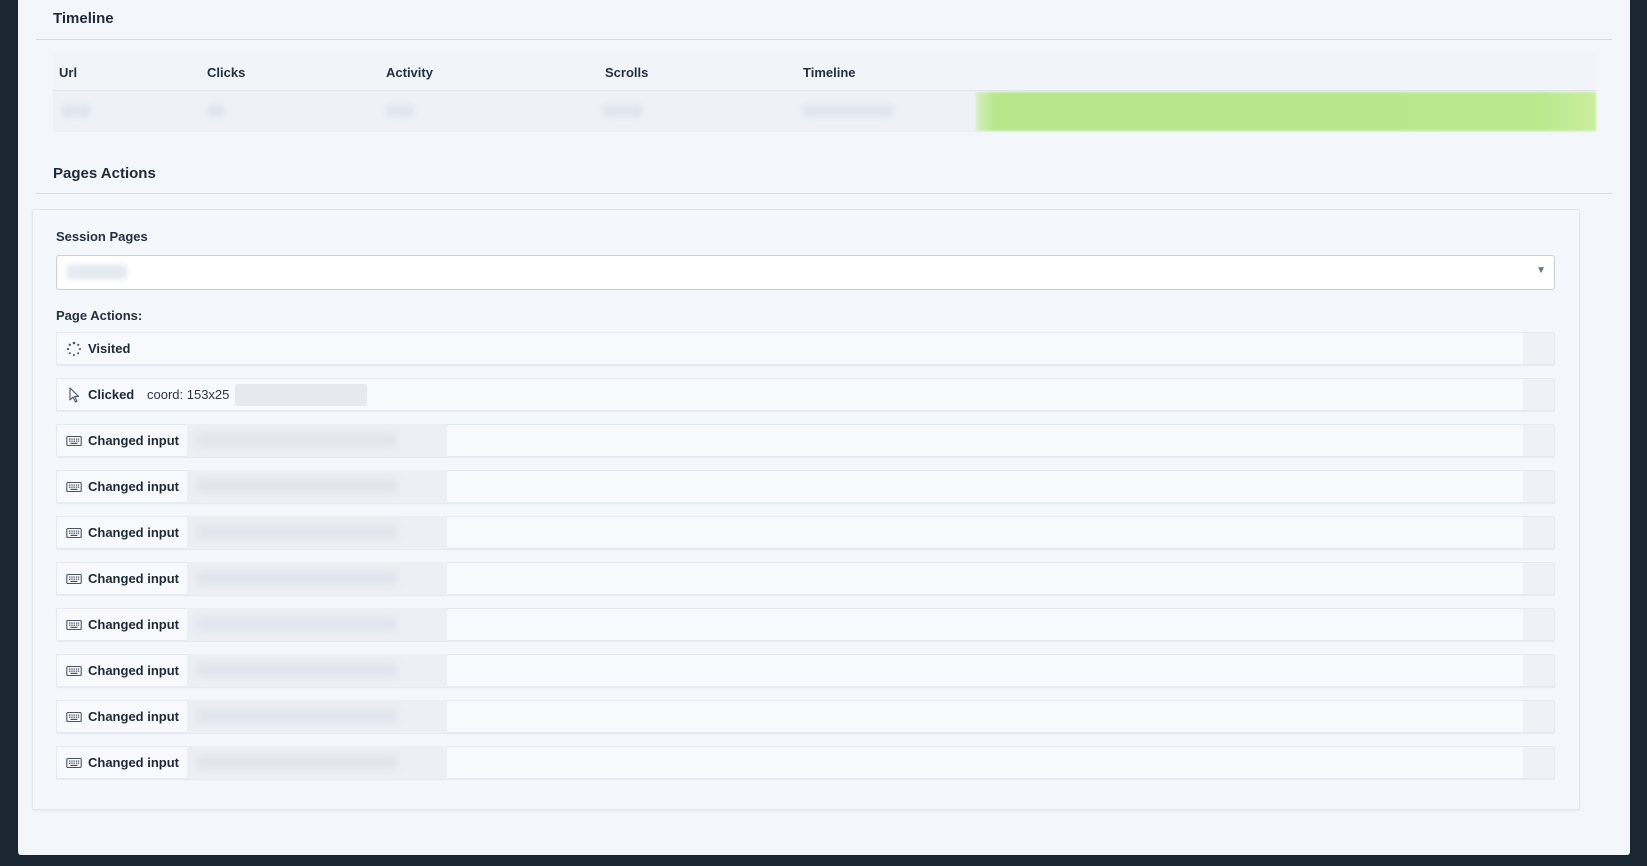  I want to click on redacted-url, so click(76, 111).